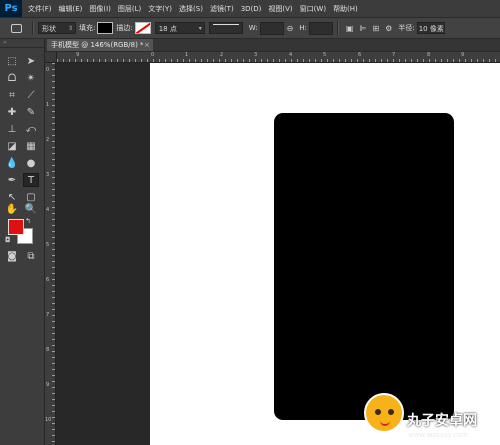 Image resolution: width=500 pixels, height=445 pixels. I want to click on healing-brush-tool-icon: ✚, so click(12, 112).